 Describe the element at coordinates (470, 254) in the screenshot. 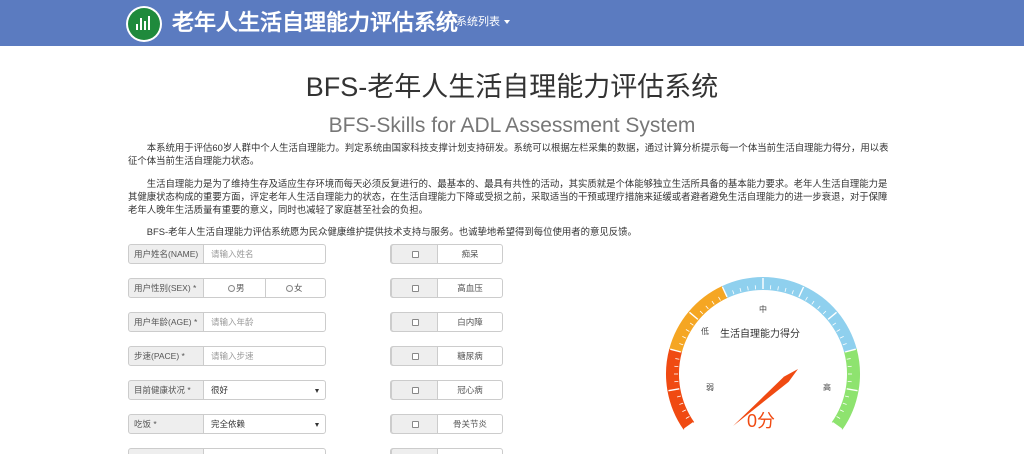

I see `condition-label: 痴呆` at that location.